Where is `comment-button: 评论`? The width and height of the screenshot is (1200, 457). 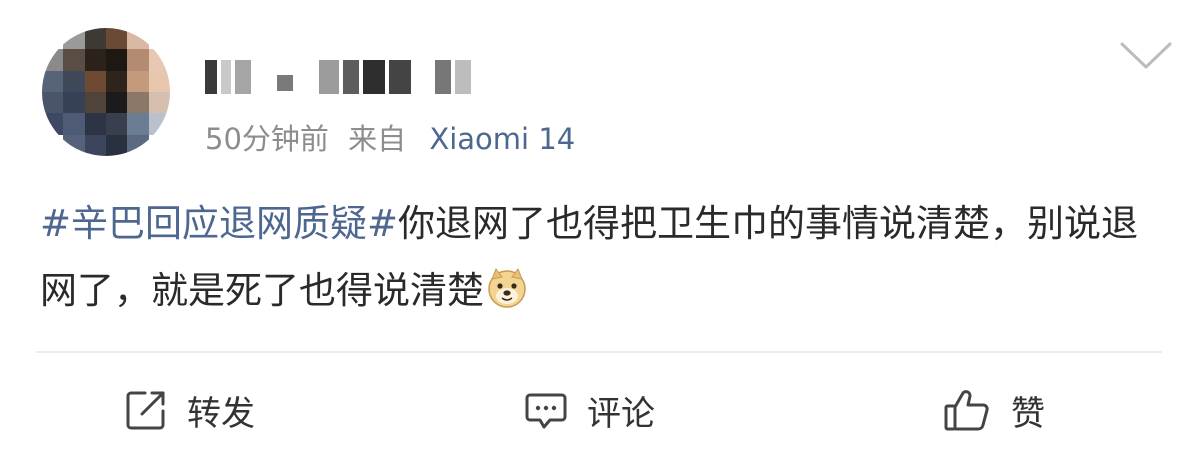 comment-button: 评论 is located at coordinates (589, 410).